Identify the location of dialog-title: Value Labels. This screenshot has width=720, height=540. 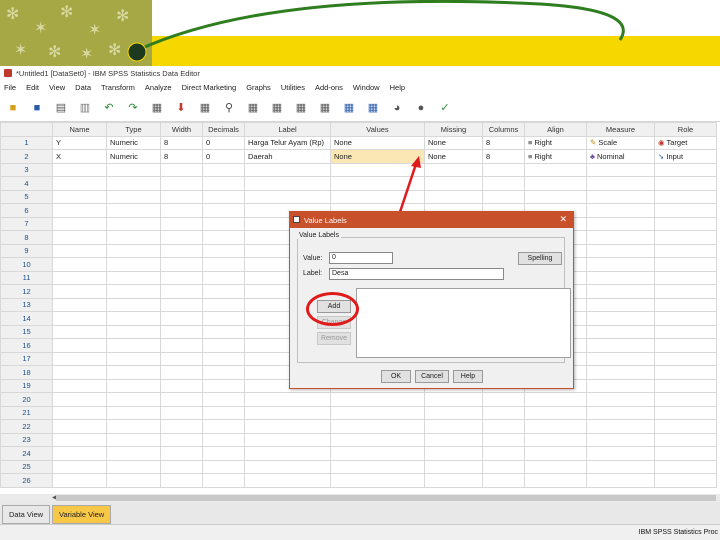
(325, 220).